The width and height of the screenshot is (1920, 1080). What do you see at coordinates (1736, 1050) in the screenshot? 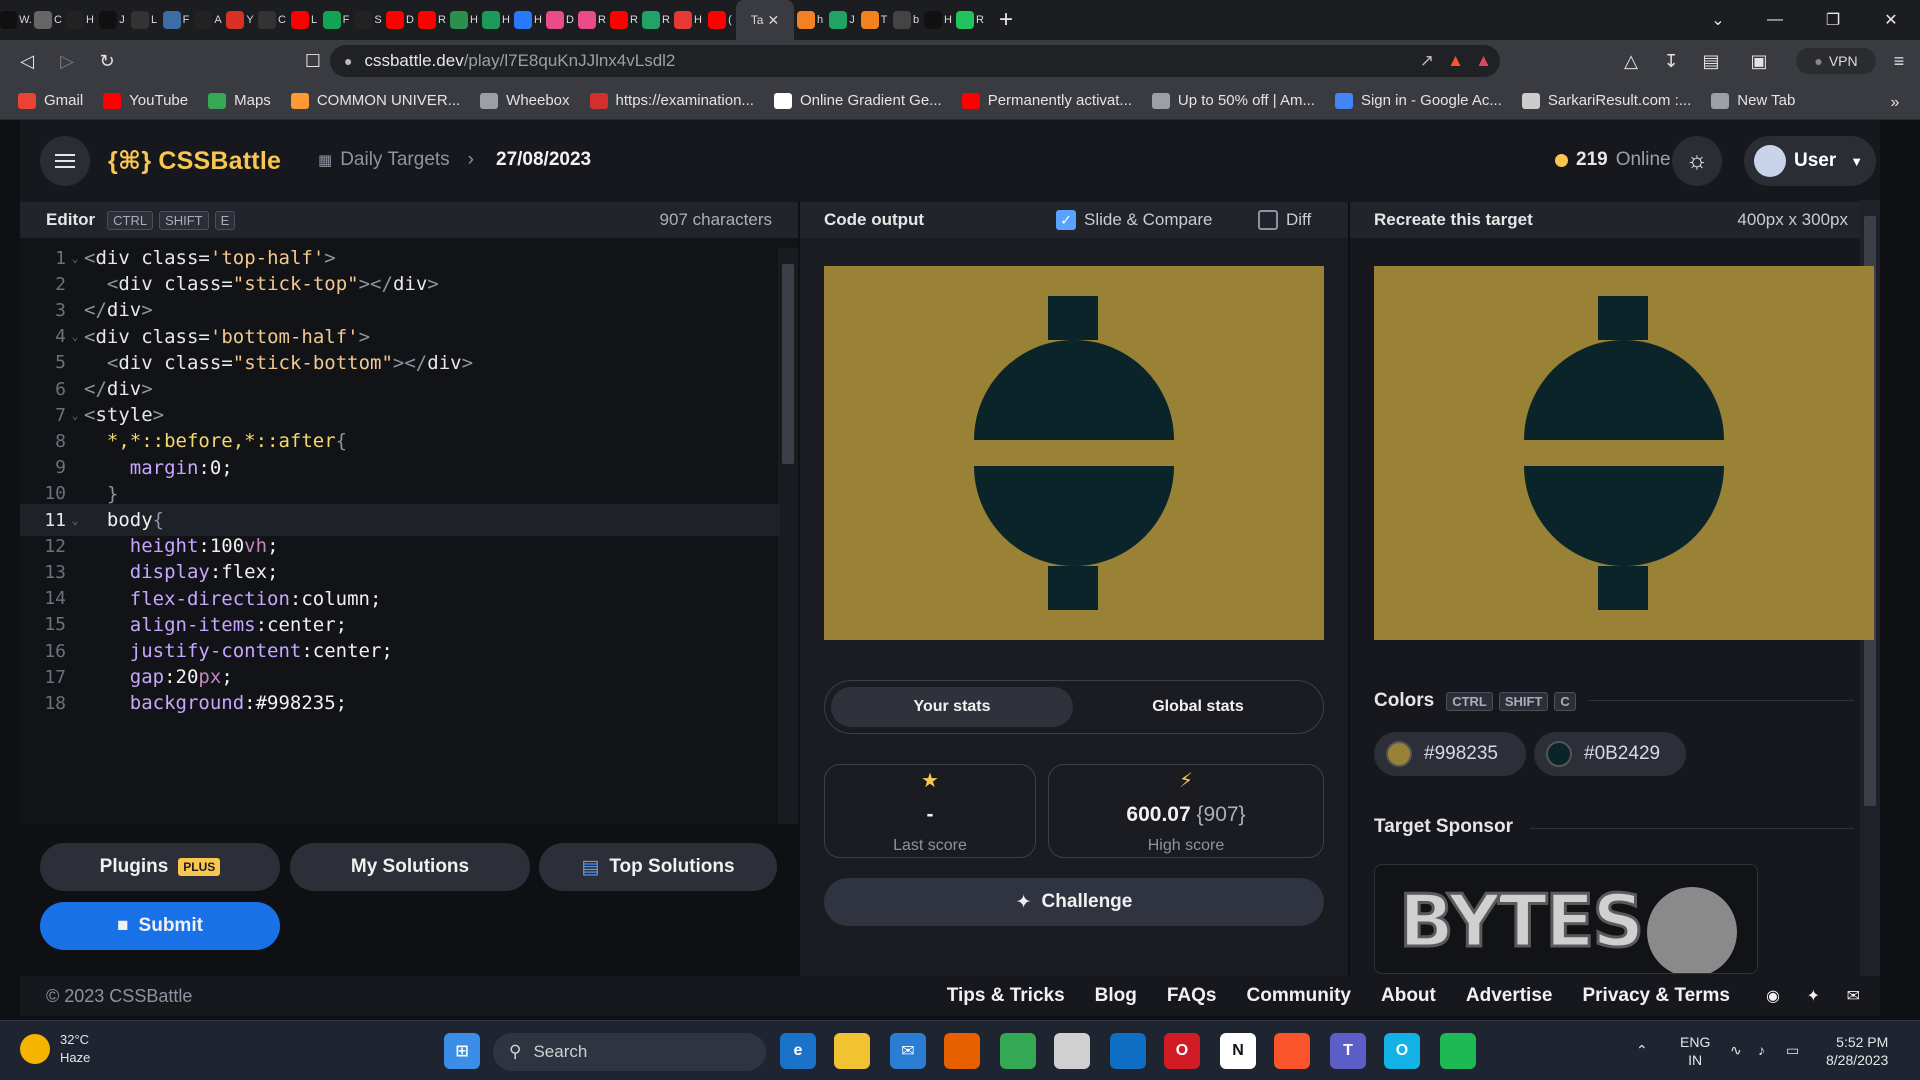
I see `wifi-icon: ∿` at bounding box center [1736, 1050].